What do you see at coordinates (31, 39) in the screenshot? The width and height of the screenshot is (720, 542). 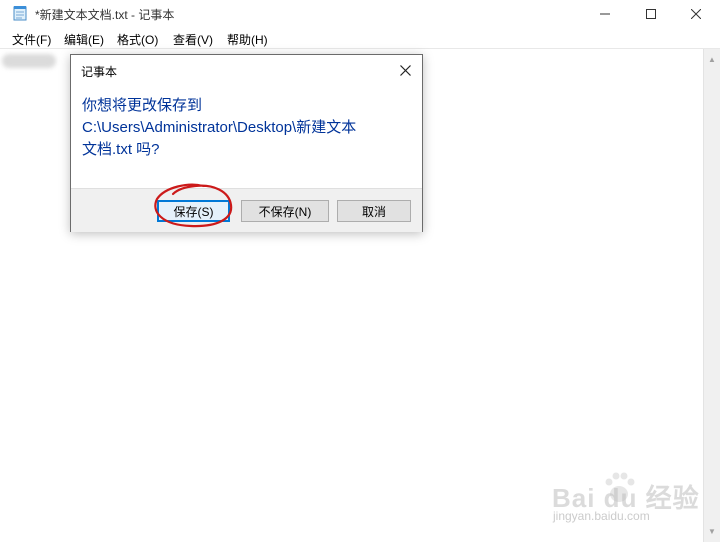 I see `menu-file: 文件(F)` at bounding box center [31, 39].